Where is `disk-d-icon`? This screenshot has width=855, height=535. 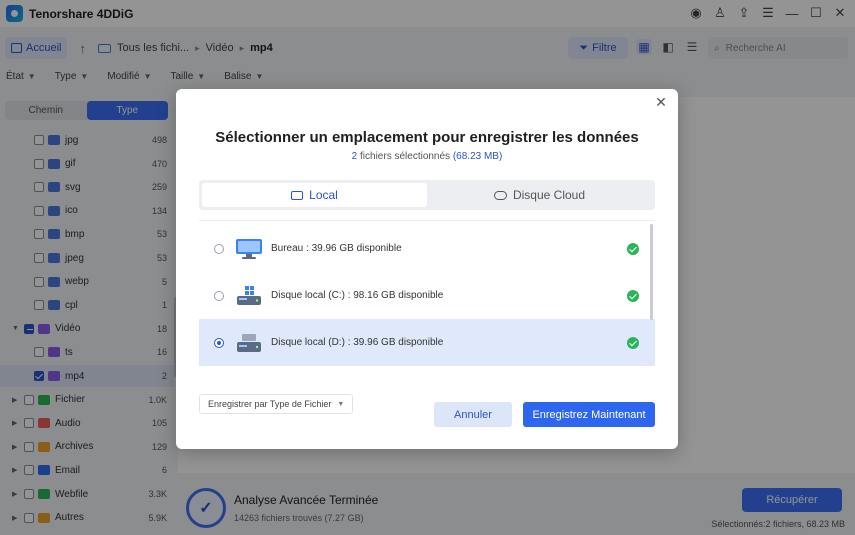 disk-d-icon is located at coordinates (249, 342).